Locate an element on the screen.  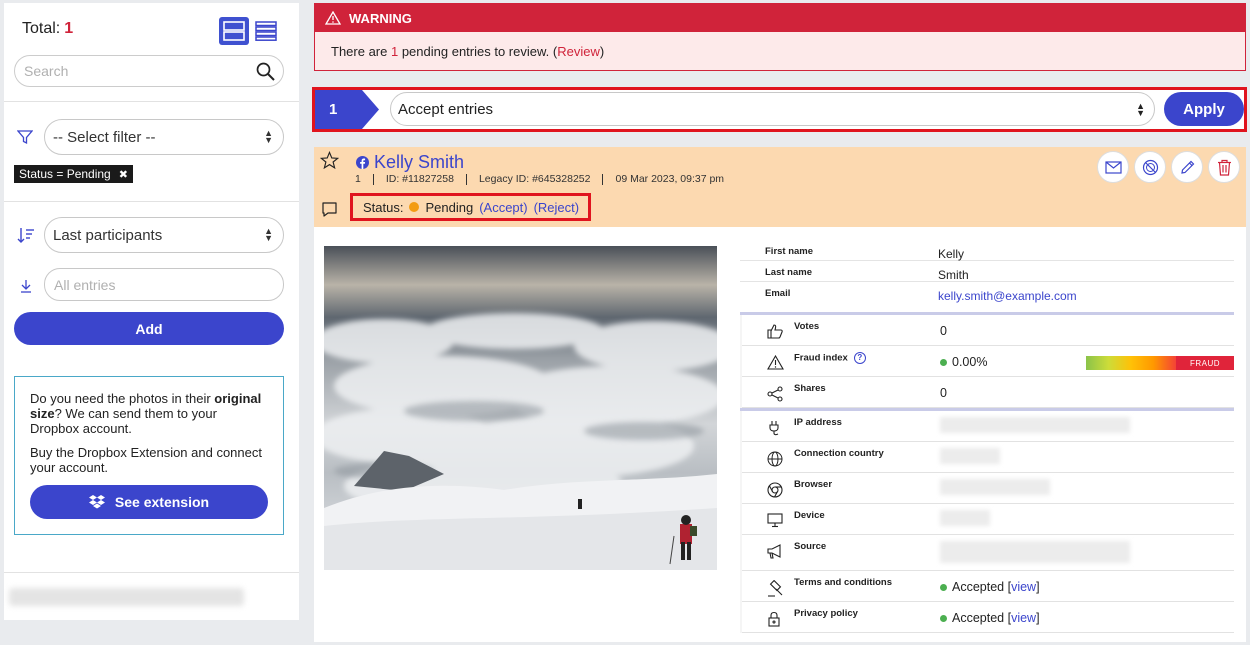
stat-row-browser: Browser is located at coordinates (988, 488).